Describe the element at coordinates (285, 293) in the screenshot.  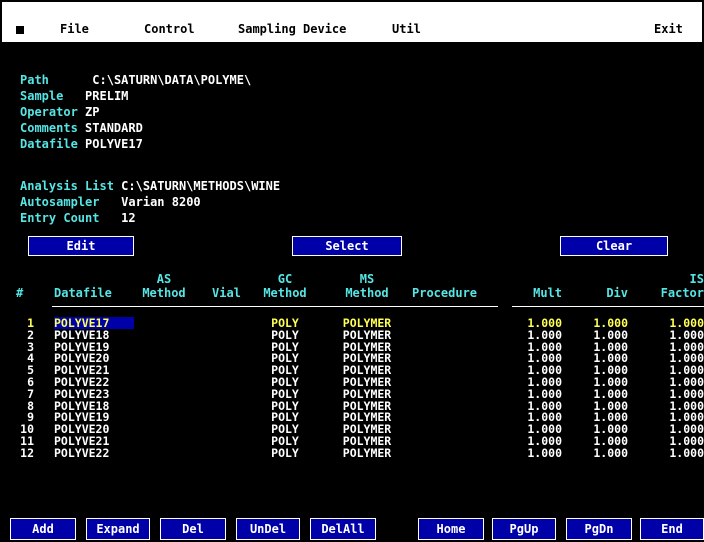
I see `header-gc-line2: Method` at that location.